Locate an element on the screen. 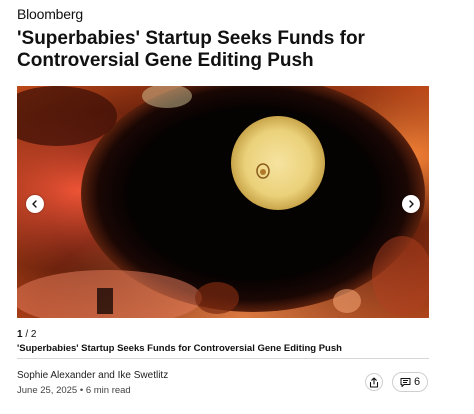 Image resolution: width=474 pixels, height=414 pixels. gallery-total-count: 2 is located at coordinates (33, 334).